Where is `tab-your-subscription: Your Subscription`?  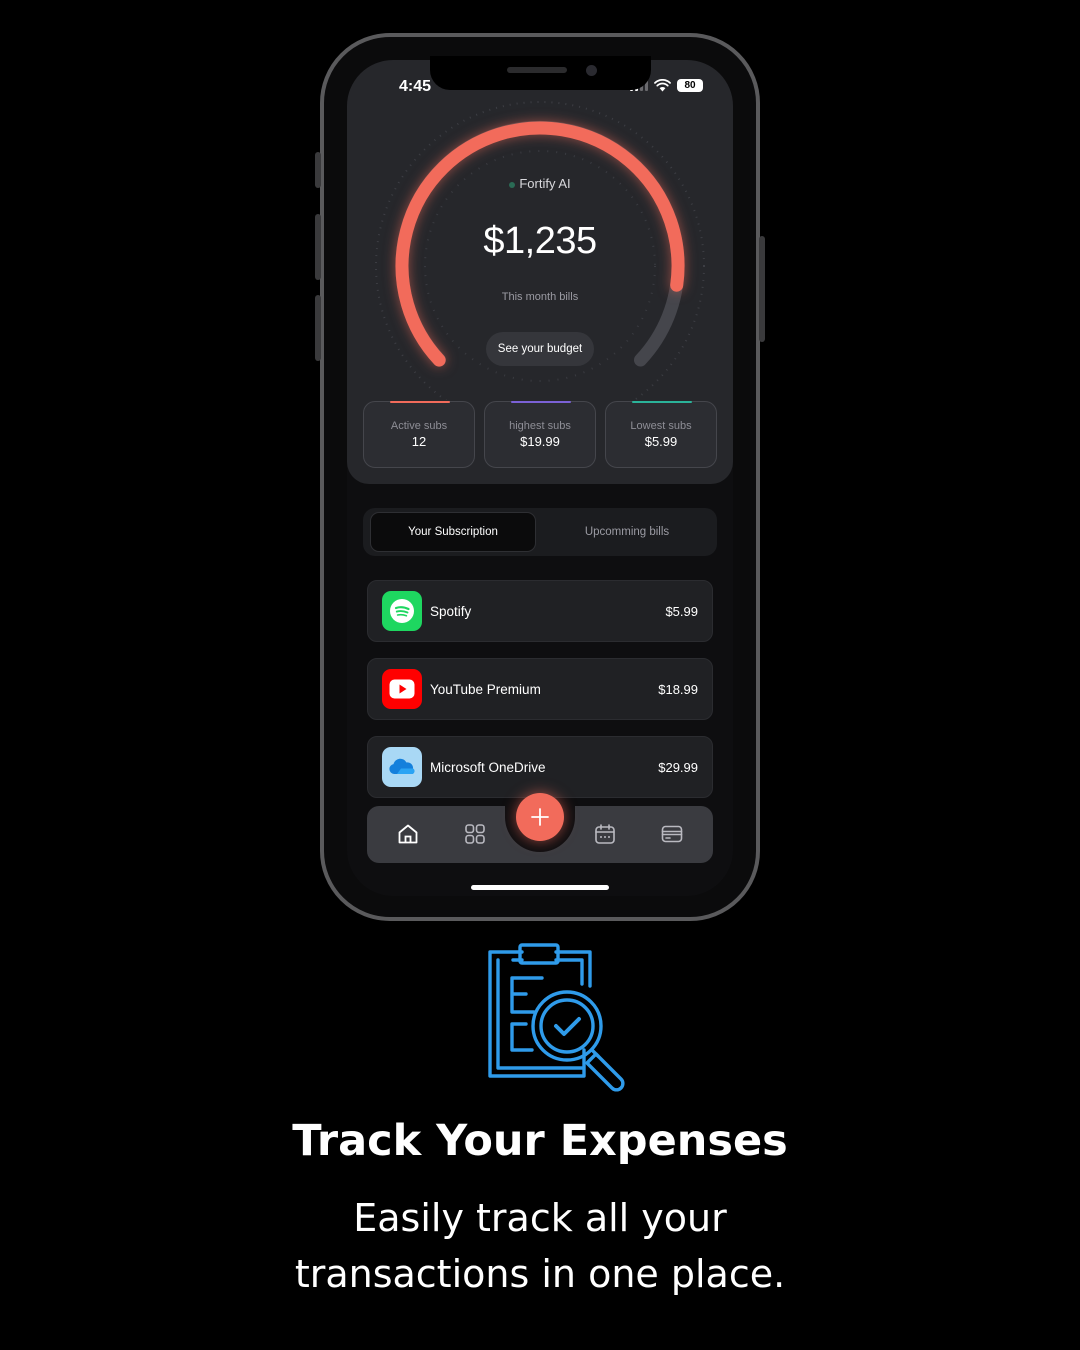 tab-your-subscription: Your Subscription is located at coordinates (453, 532).